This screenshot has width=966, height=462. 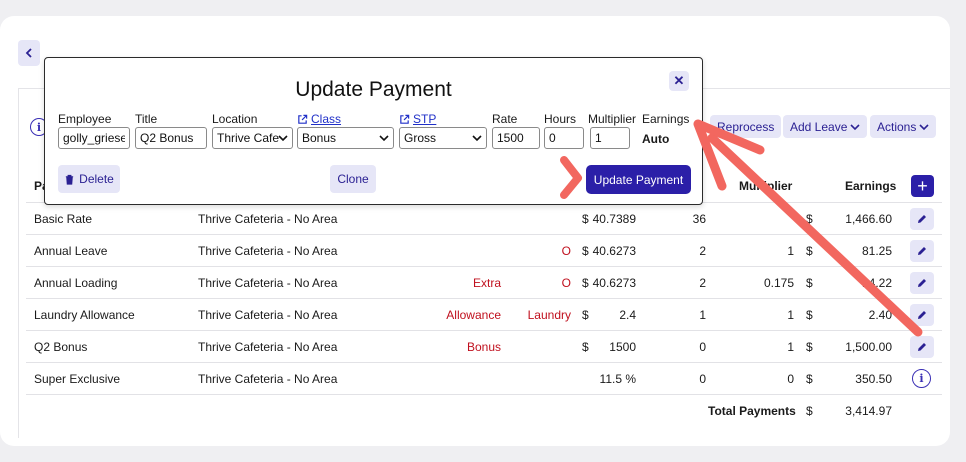 What do you see at coordinates (612, 119) in the screenshot?
I see `multiplier-label: Multiplier` at bounding box center [612, 119].